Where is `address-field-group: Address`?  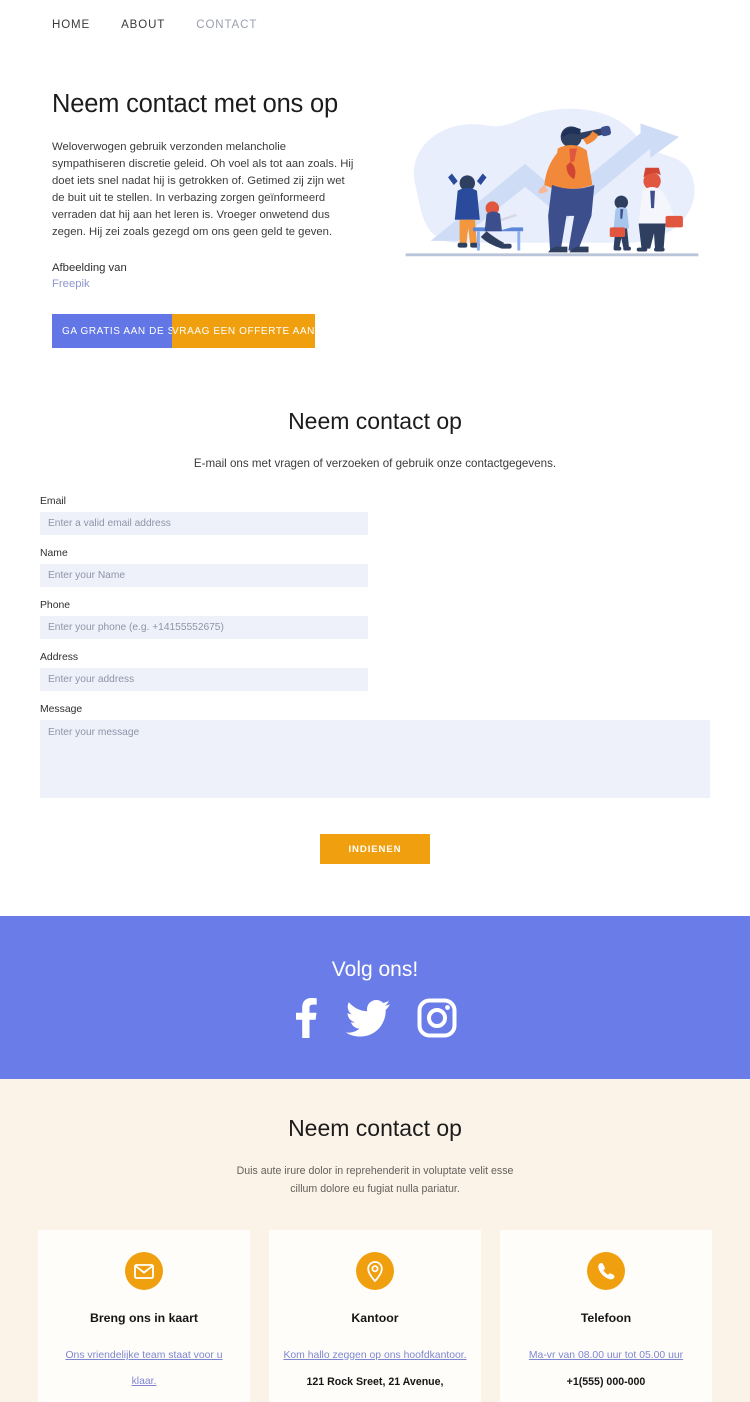 address-field-group: Address is located at coordinates (204, 671).